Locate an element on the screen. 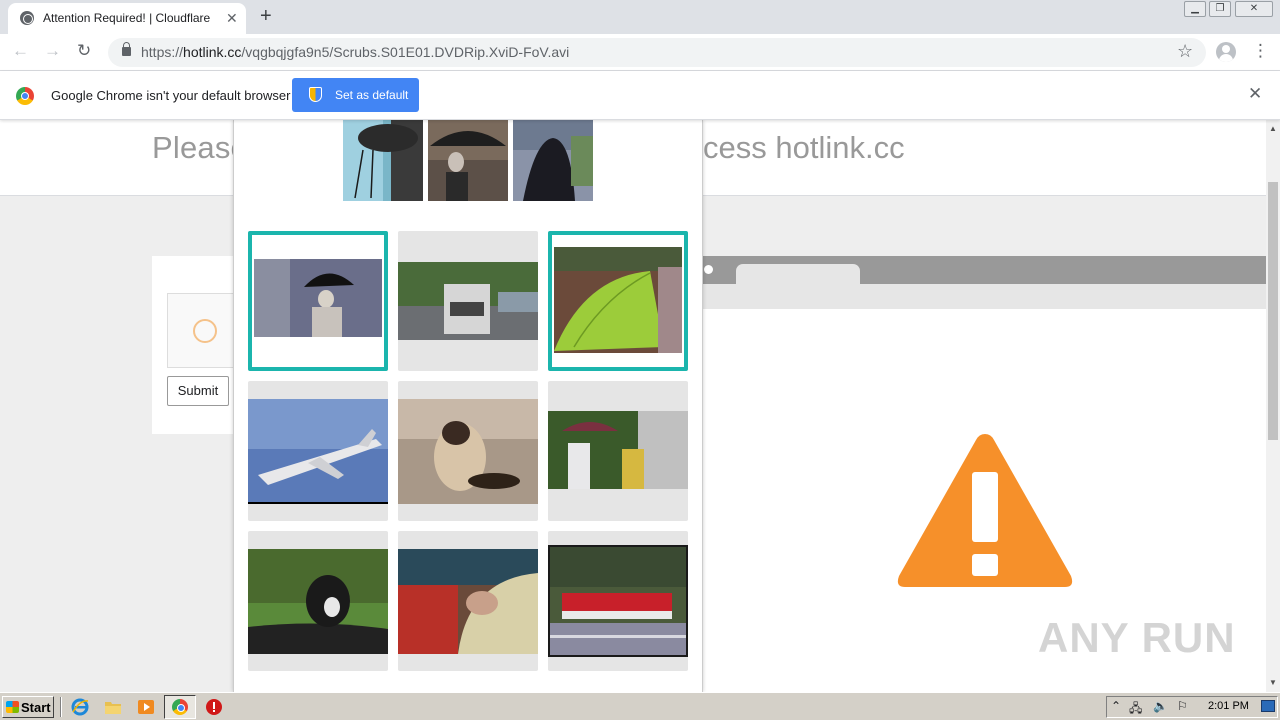 This screenshot has width=1280, height=720. kebab-menu-icon: ⋮ is located at coordinates (1260, 51).